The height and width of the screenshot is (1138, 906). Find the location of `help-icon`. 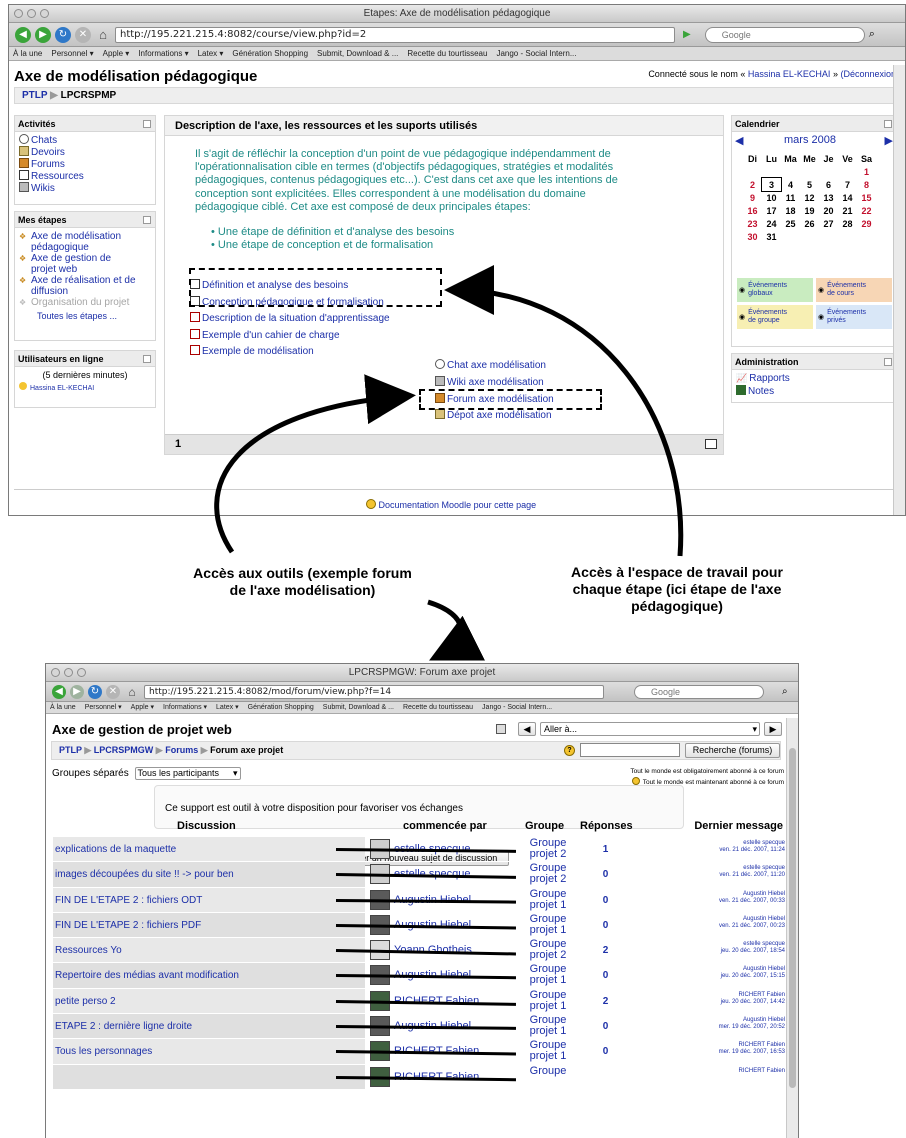

help-icon is located at coordinates (635, 781).